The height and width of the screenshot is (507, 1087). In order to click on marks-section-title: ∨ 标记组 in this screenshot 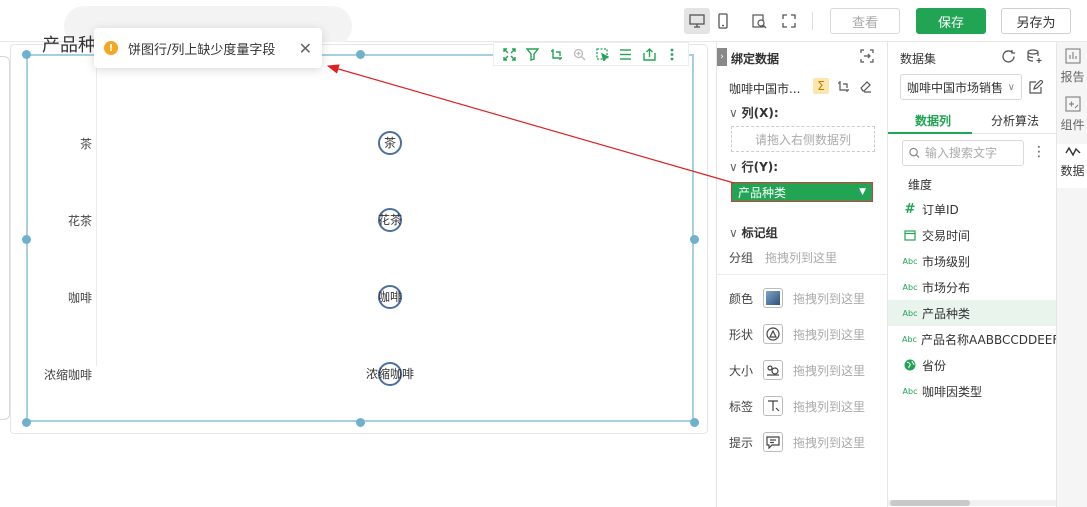, I will do `click(753, 232)`.